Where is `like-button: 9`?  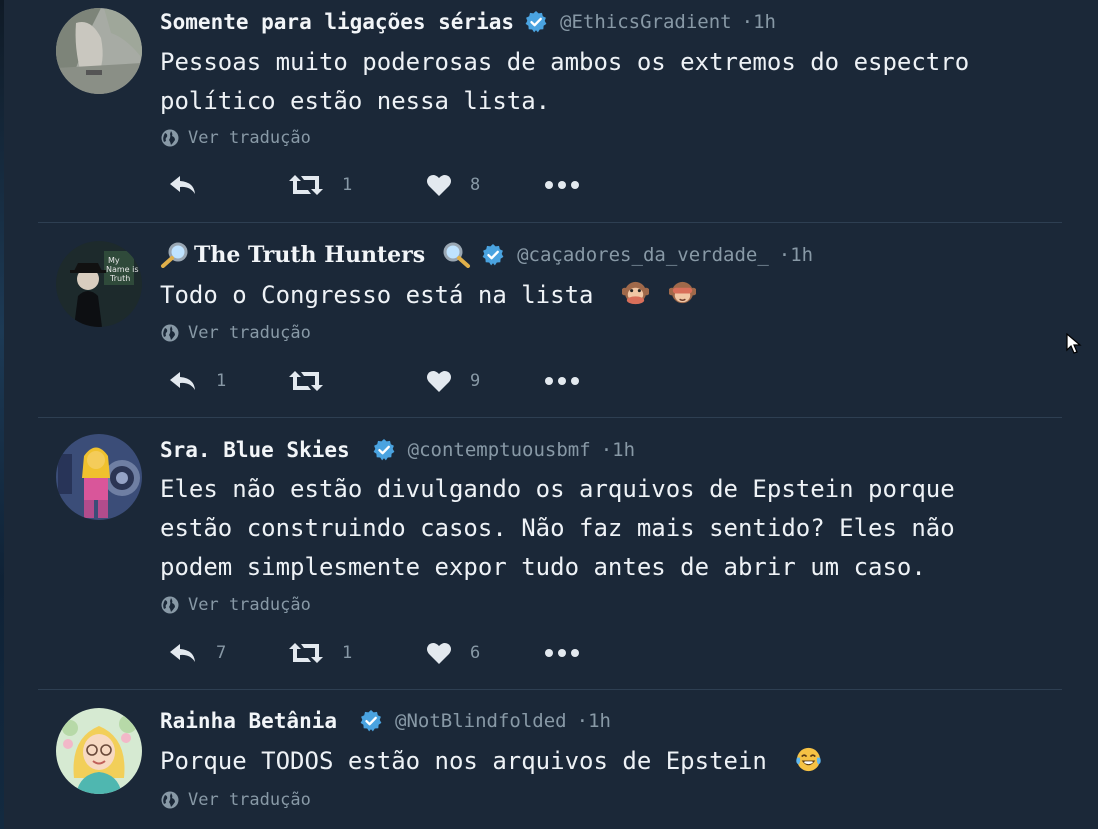
like-button: 9 is located at coordinates (453, 381).